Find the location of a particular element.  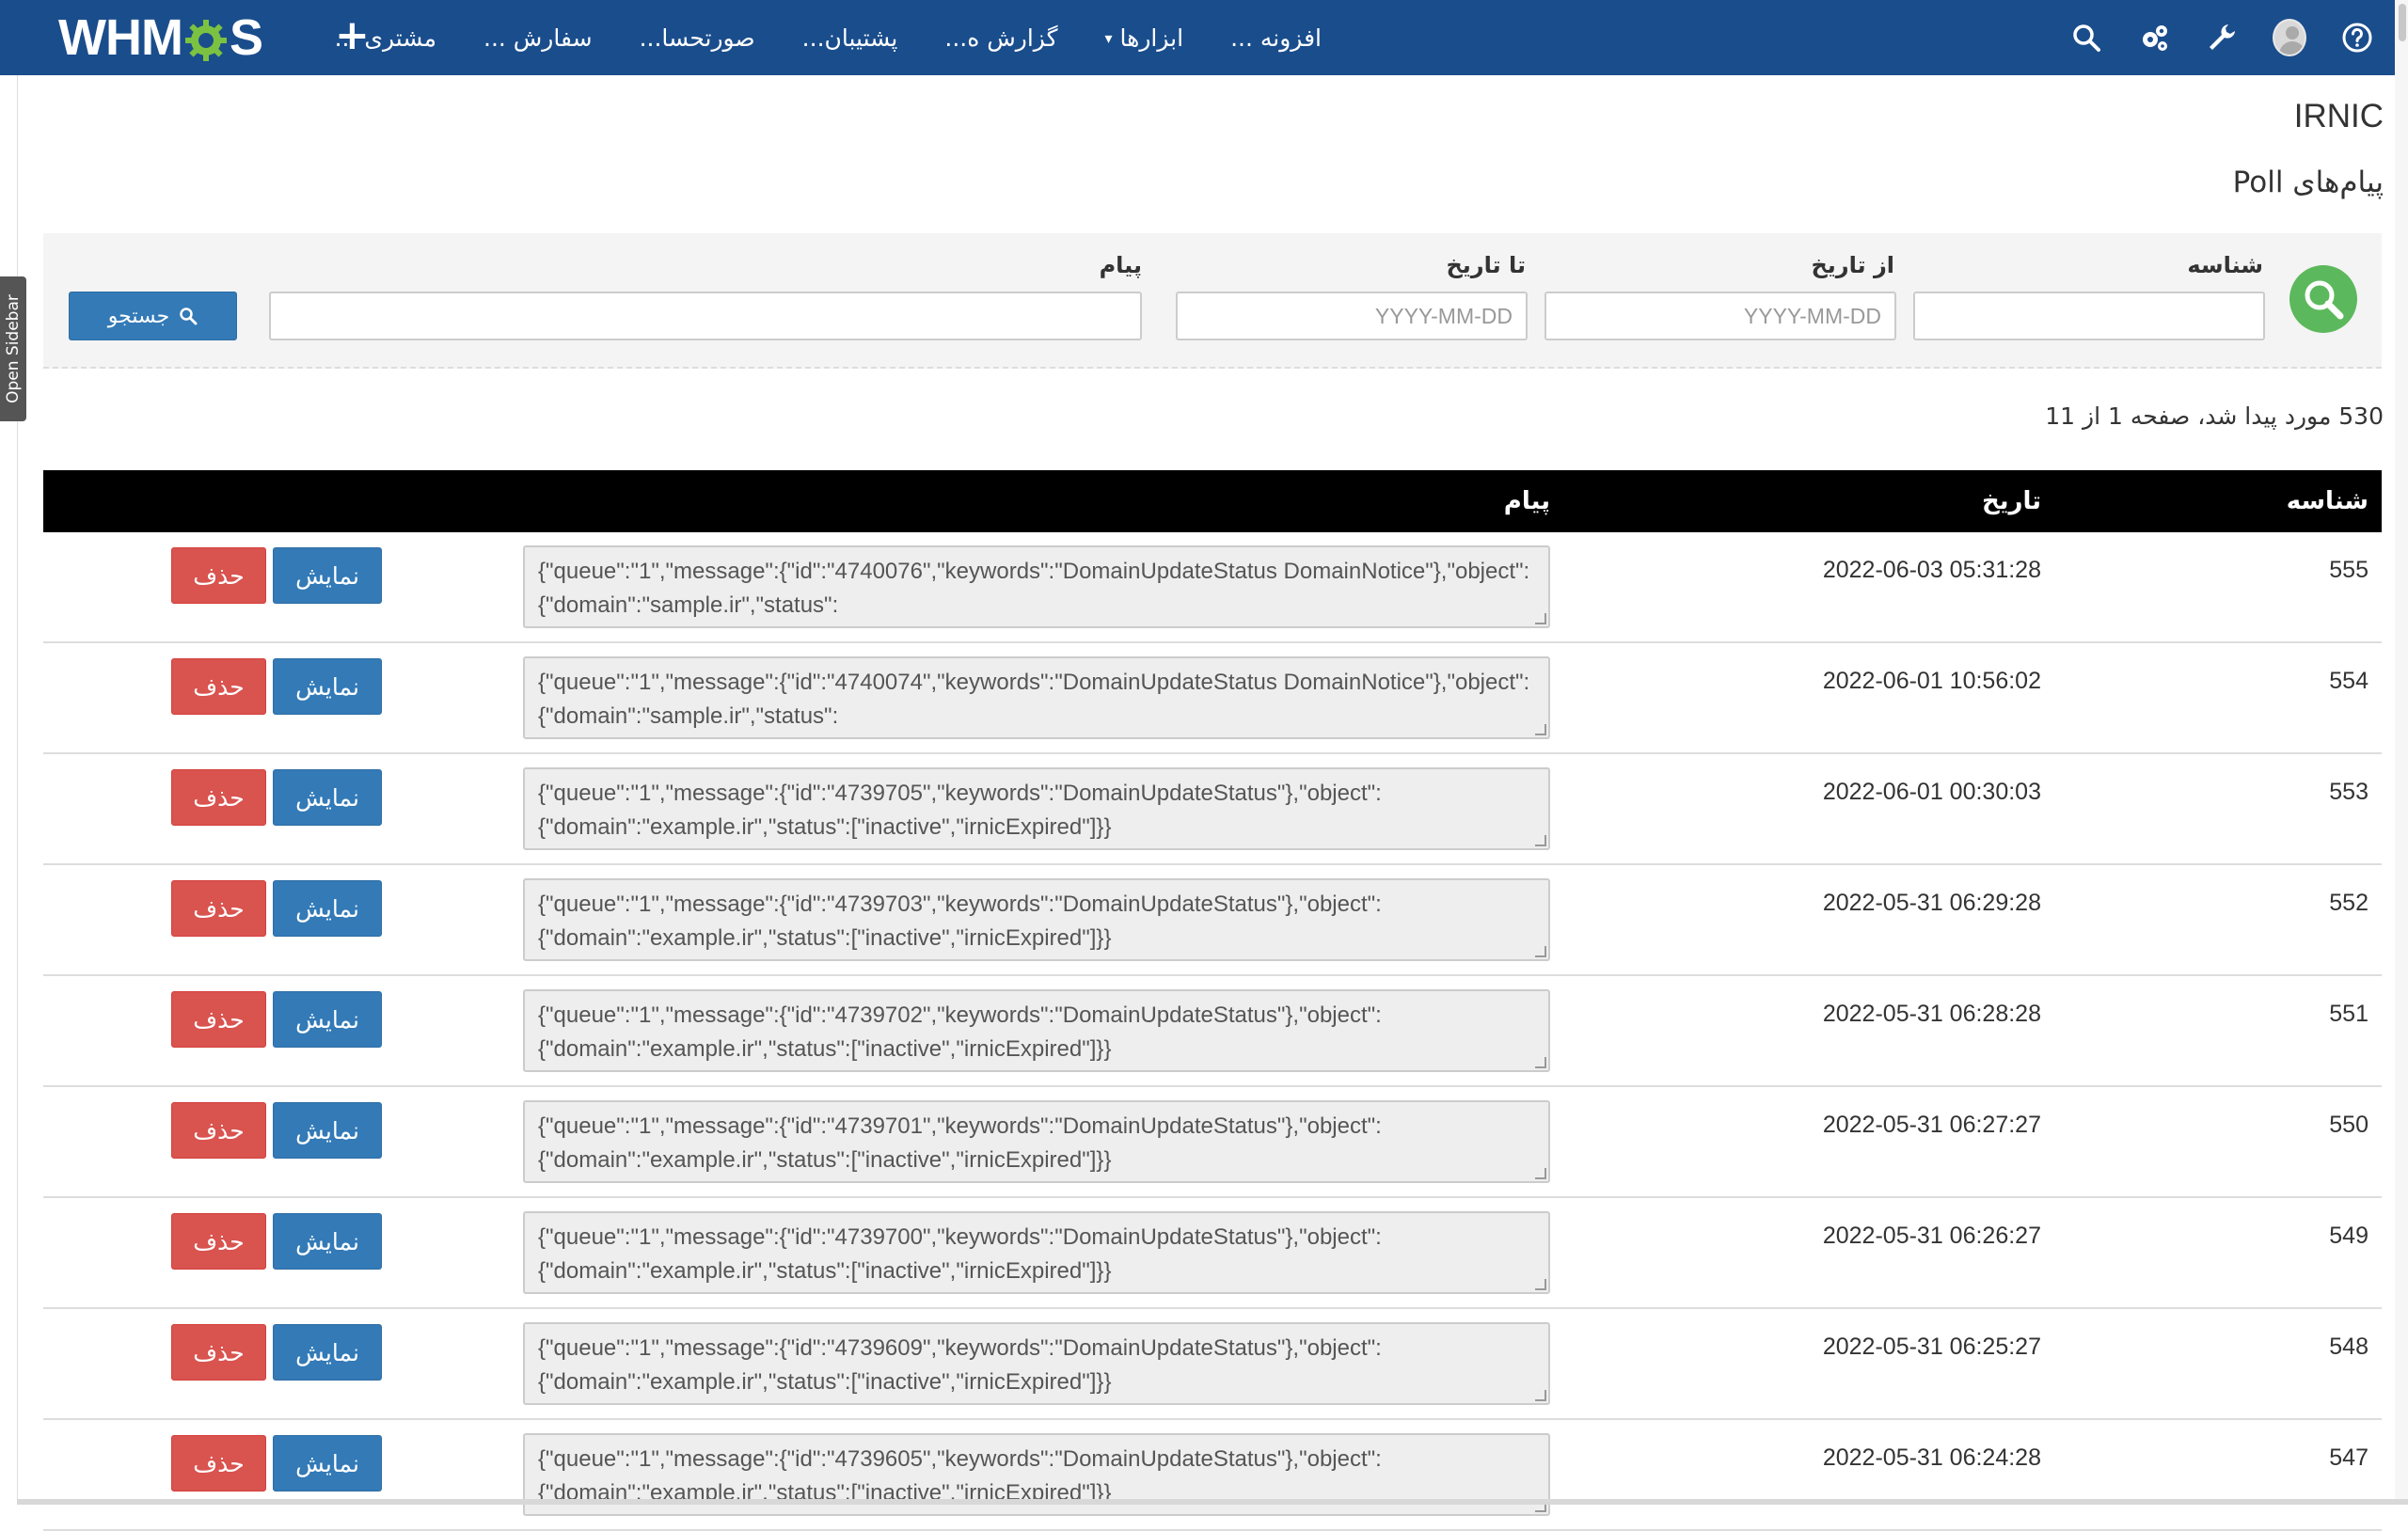

row-date: 2022-06-03 05:31:28 is located at coordinates (1932, 570).